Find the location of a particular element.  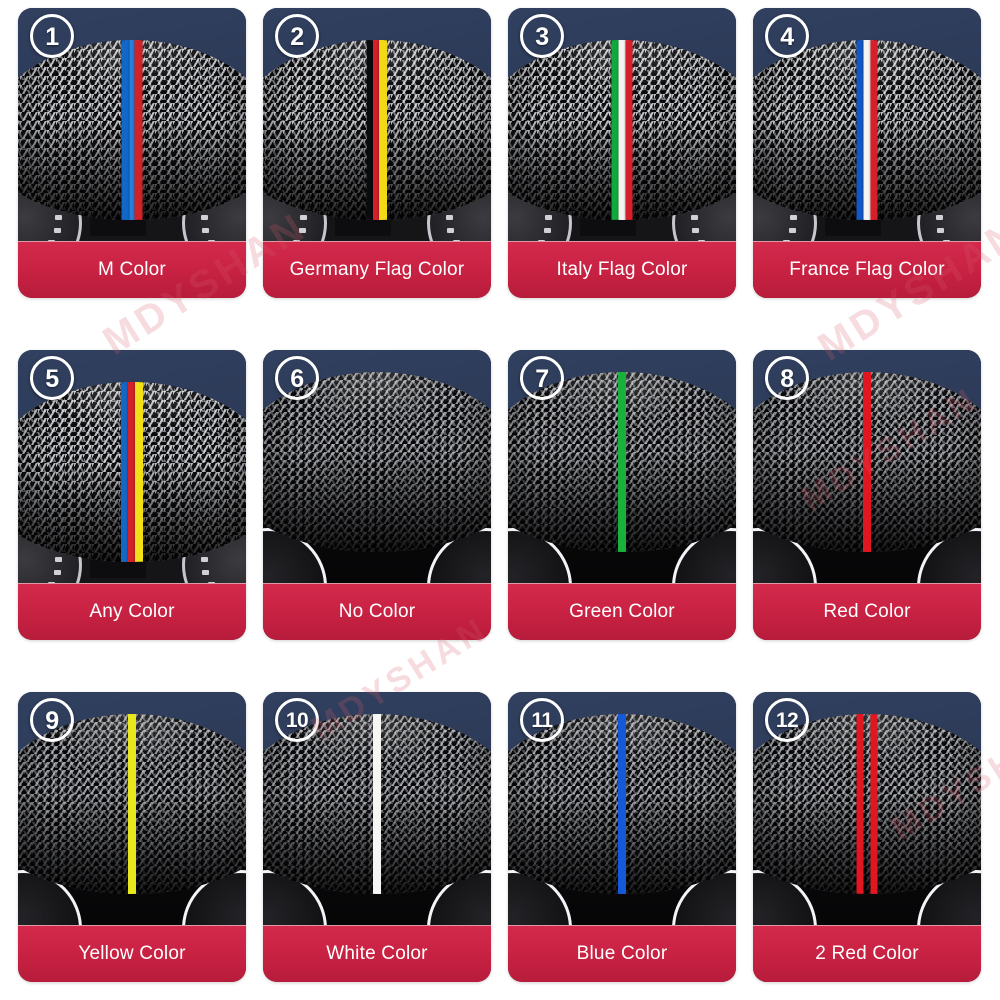

color-option-card: 10 White Color is located at coordinates (377, 837).